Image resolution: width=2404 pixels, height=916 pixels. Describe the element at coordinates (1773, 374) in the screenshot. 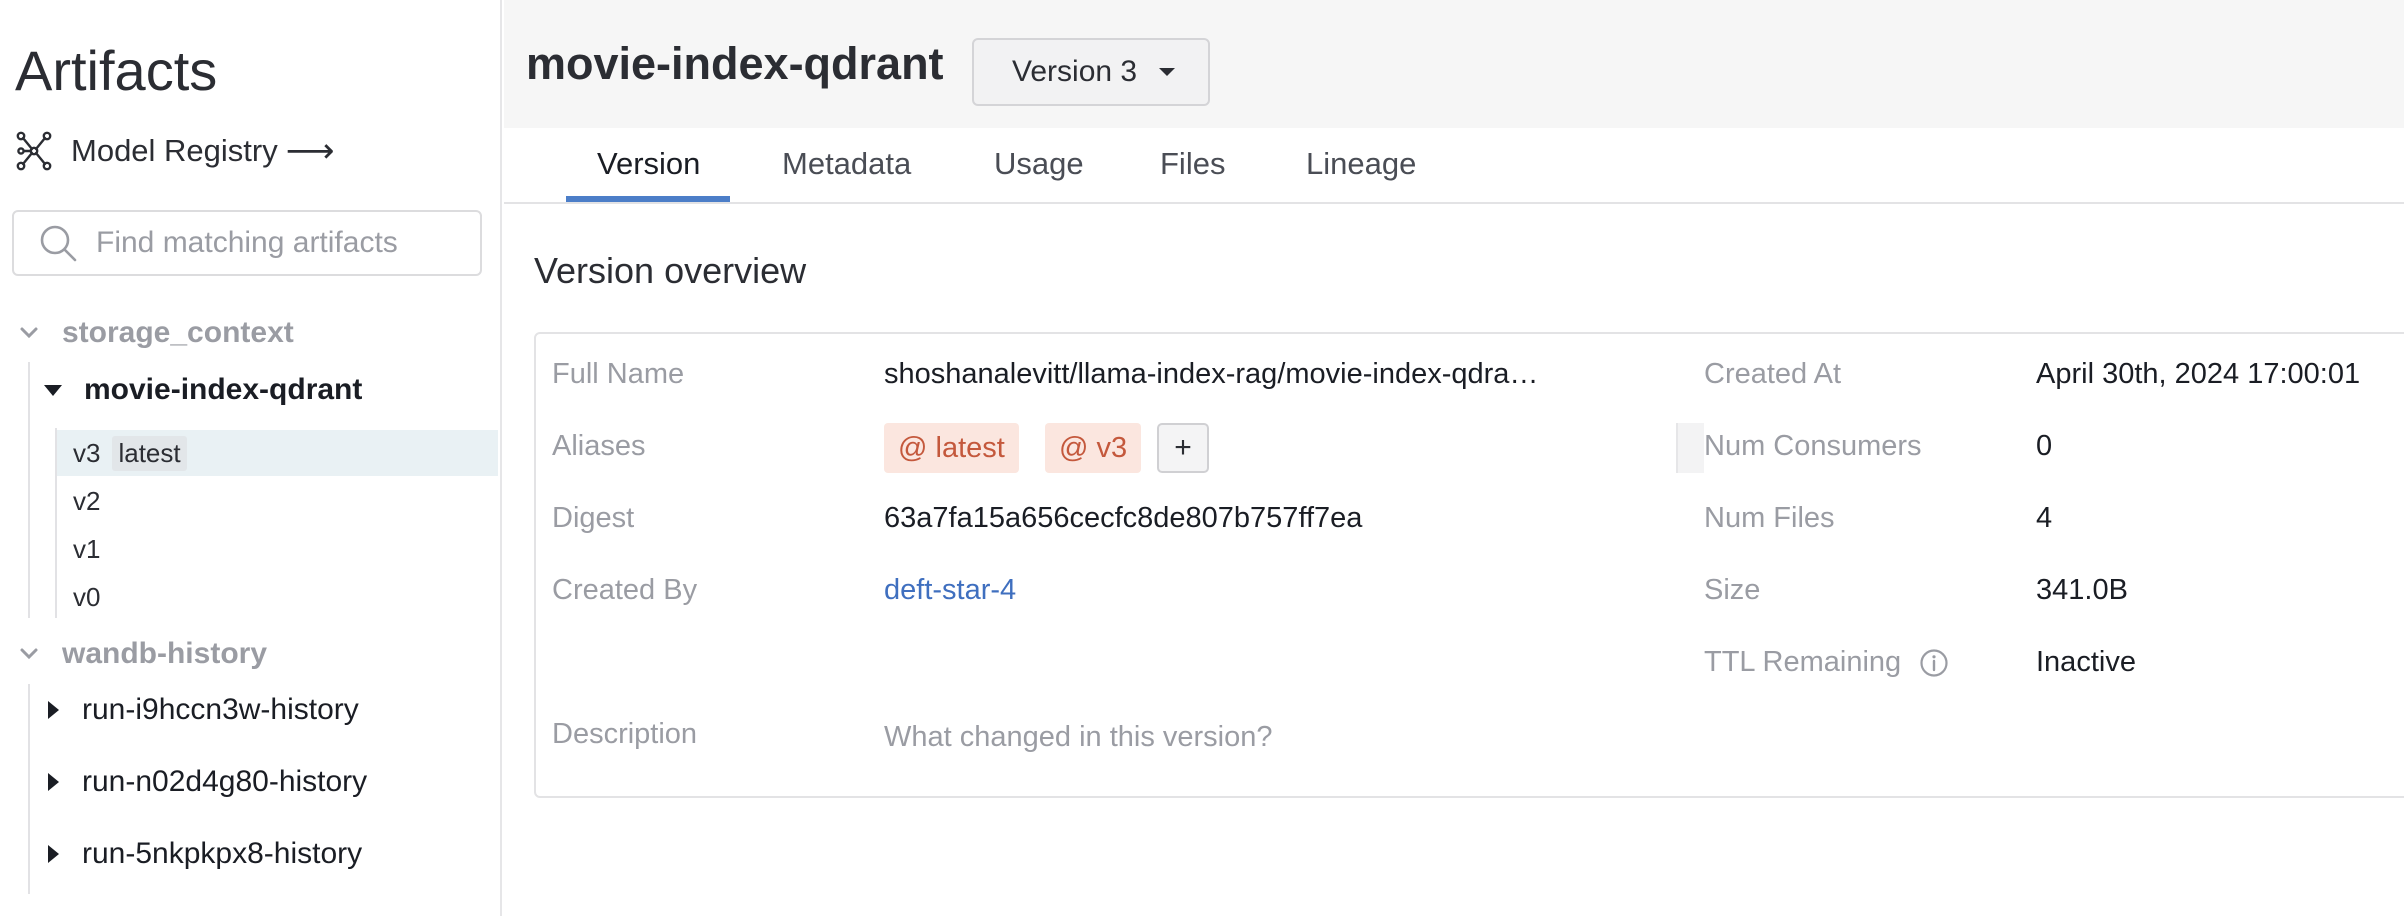

I see `created-at-label: Created At` at that location.